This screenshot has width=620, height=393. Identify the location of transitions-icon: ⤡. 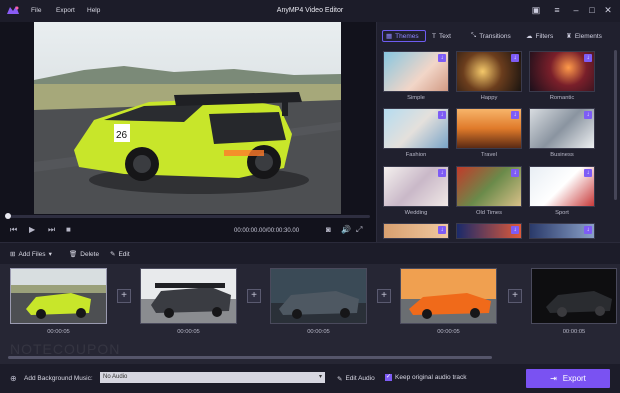
(474, 35).